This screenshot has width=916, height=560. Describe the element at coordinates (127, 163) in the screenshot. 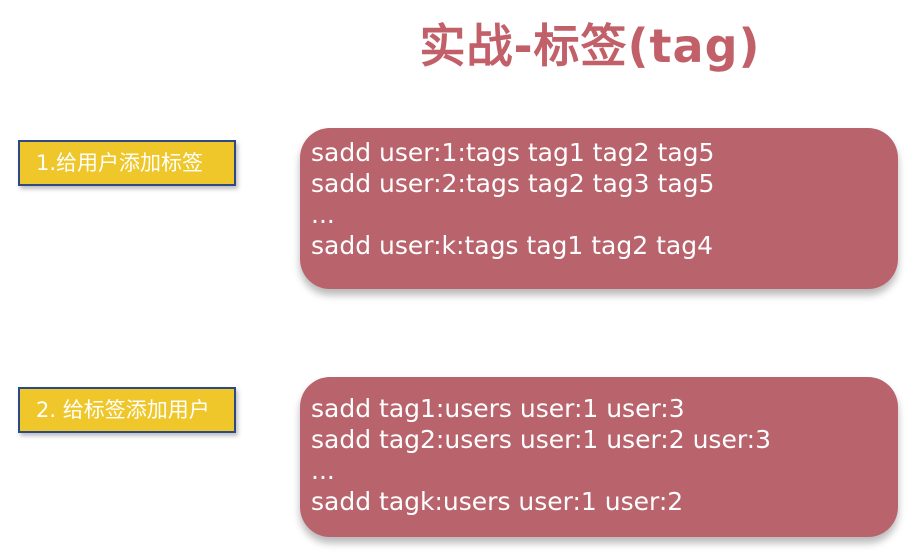

I see `section-1-label: 1.给用户添加标签` at that location.